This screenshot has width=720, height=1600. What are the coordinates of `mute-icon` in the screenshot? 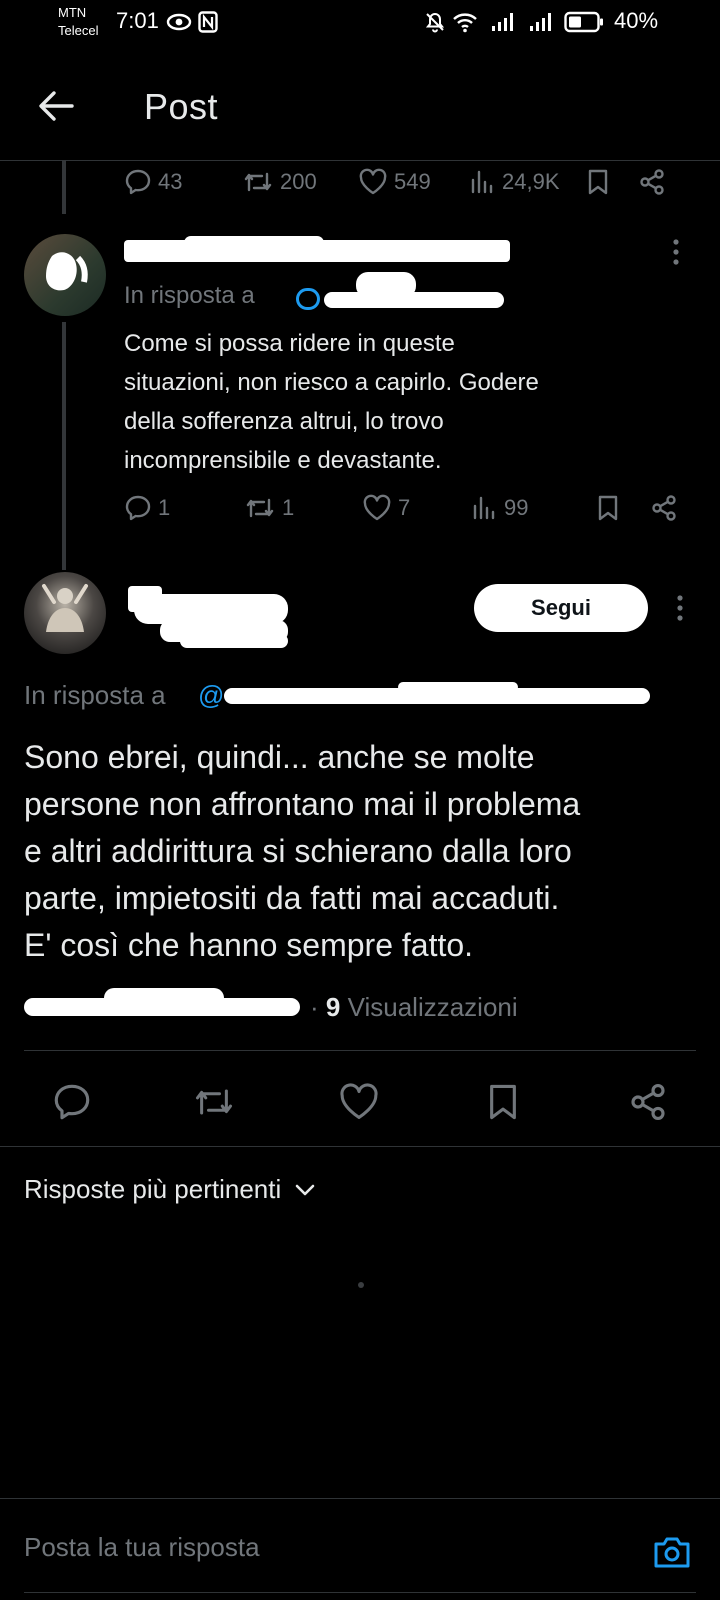 It's located at (435, 22).